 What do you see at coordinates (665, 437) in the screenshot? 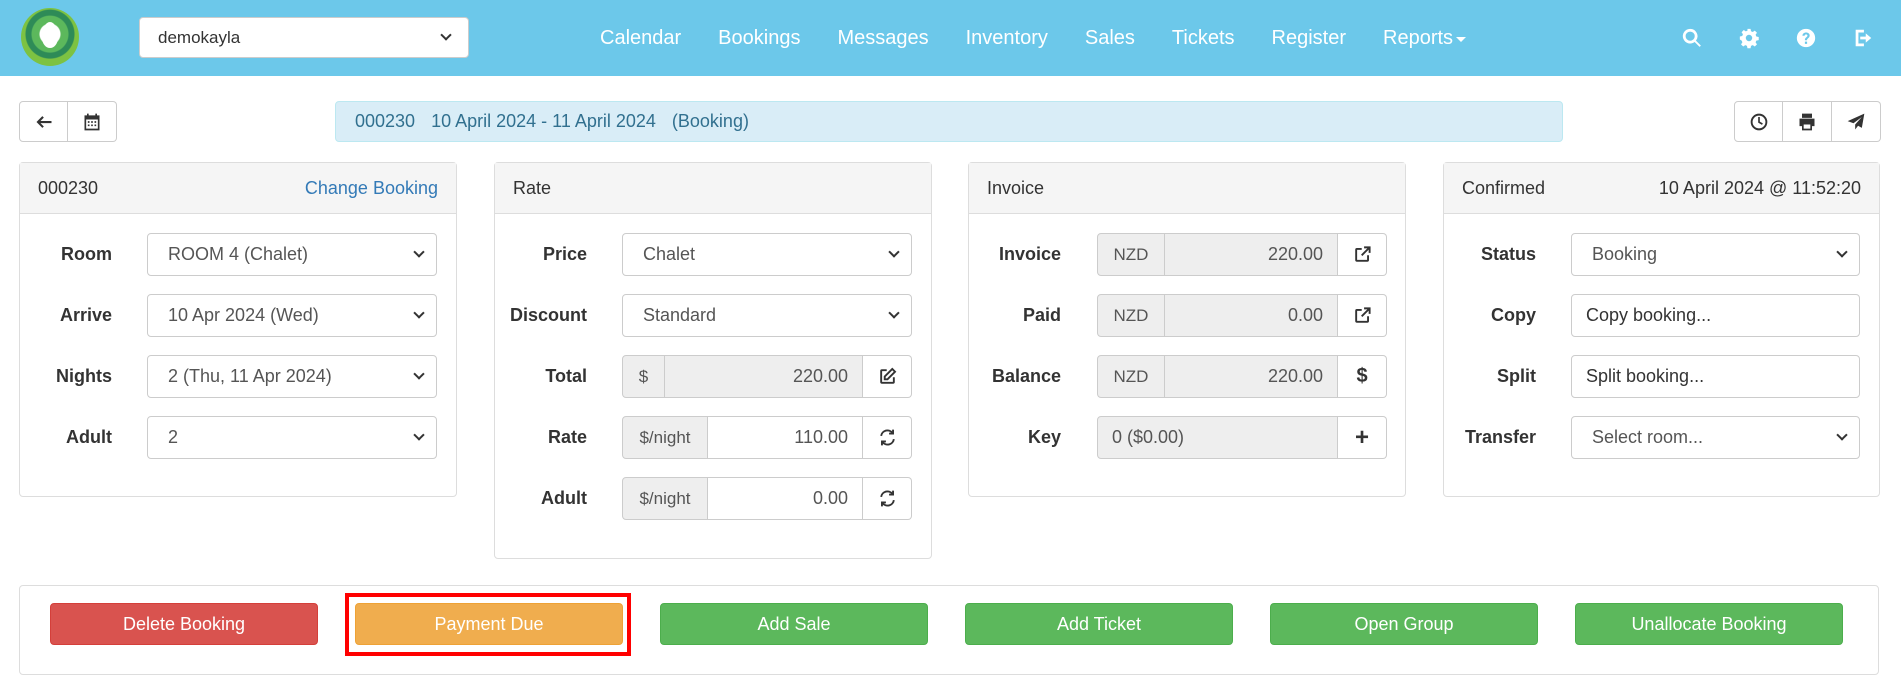
I see `rate-unit-addon: $/night` at bounding box center [665, 437].